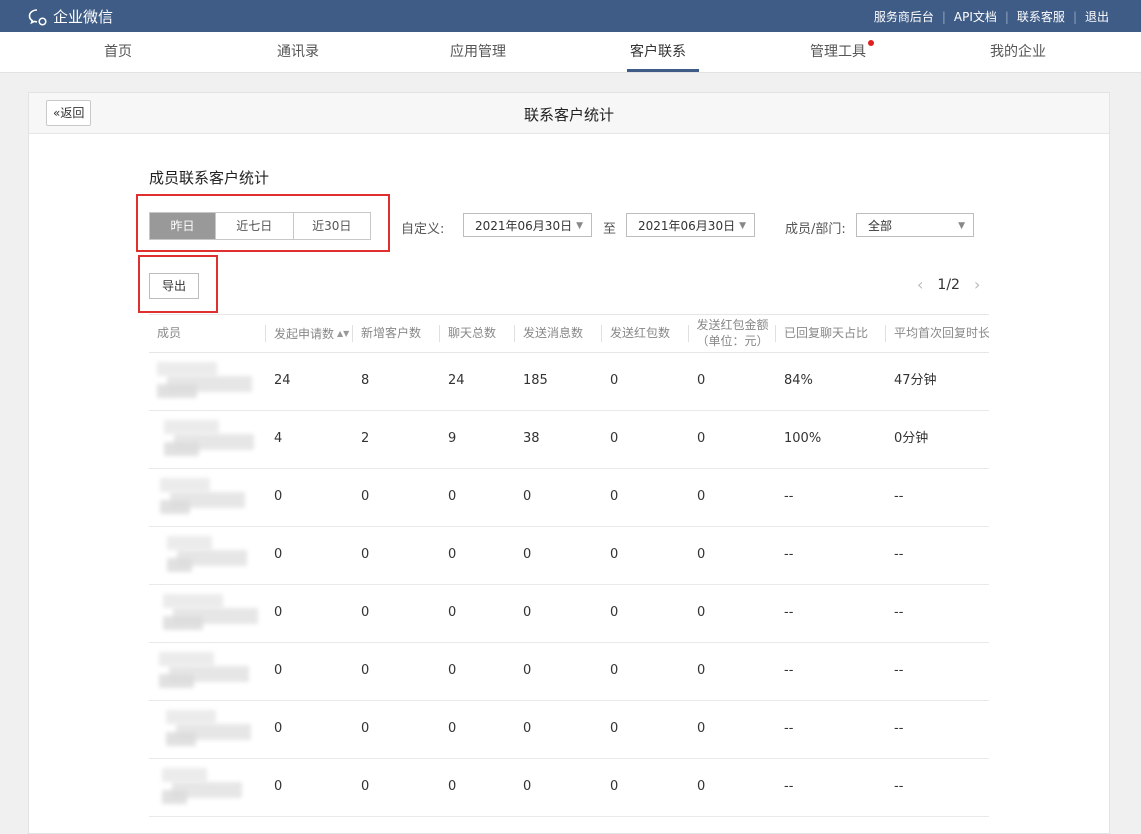  What do you see at coordinates (915, 225) in the screenshot?
I see `member-dept-select: 全部 ▼` at bounding box center [915, 225].